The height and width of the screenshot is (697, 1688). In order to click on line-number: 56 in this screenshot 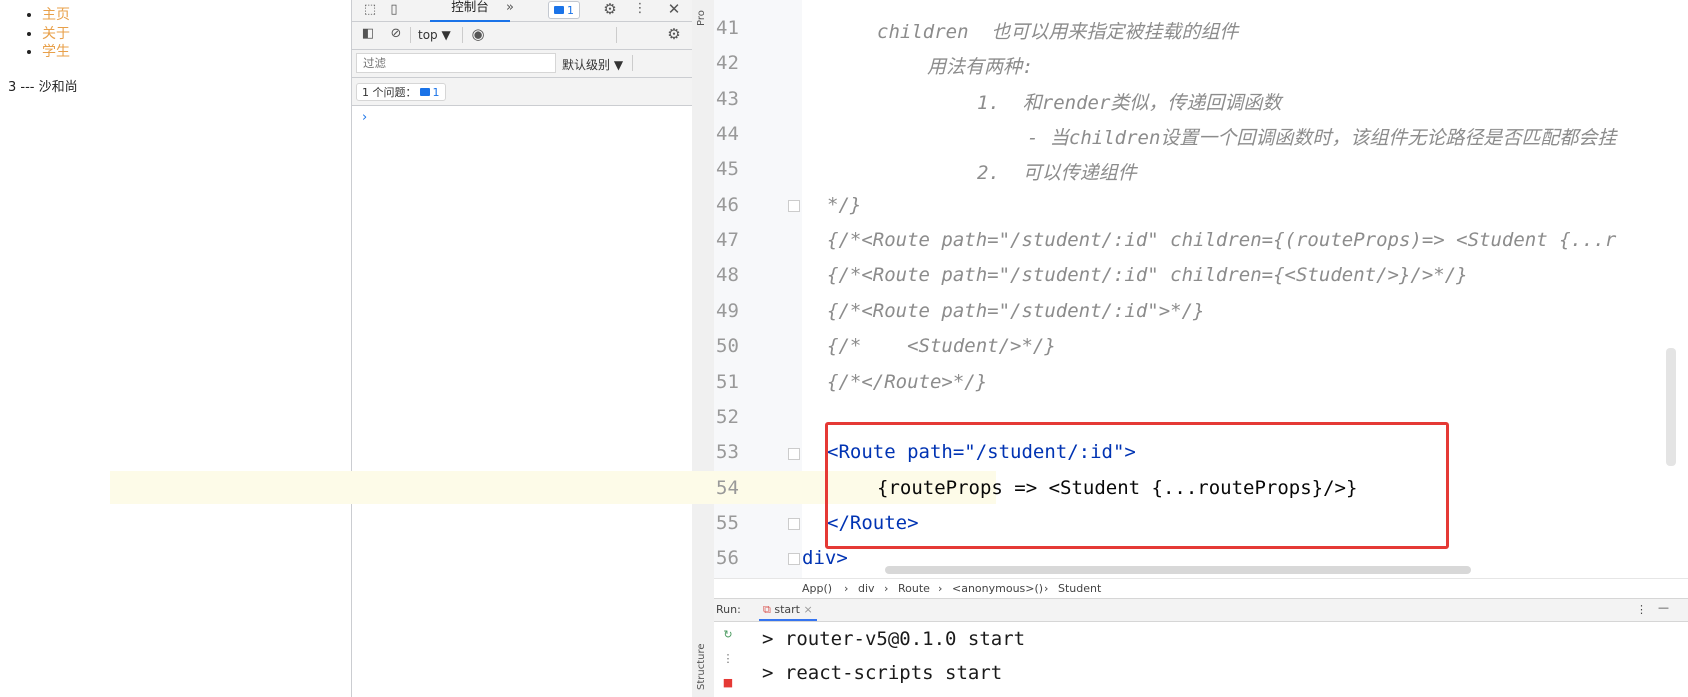, I will do `click(727, 558)`.